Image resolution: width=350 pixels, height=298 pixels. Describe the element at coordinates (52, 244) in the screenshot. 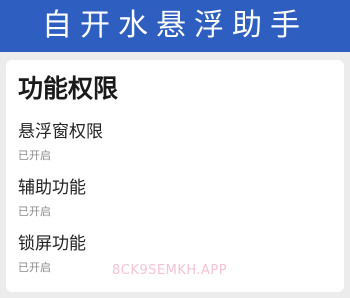

I see `permission-label: 锁屏功能` at that location.